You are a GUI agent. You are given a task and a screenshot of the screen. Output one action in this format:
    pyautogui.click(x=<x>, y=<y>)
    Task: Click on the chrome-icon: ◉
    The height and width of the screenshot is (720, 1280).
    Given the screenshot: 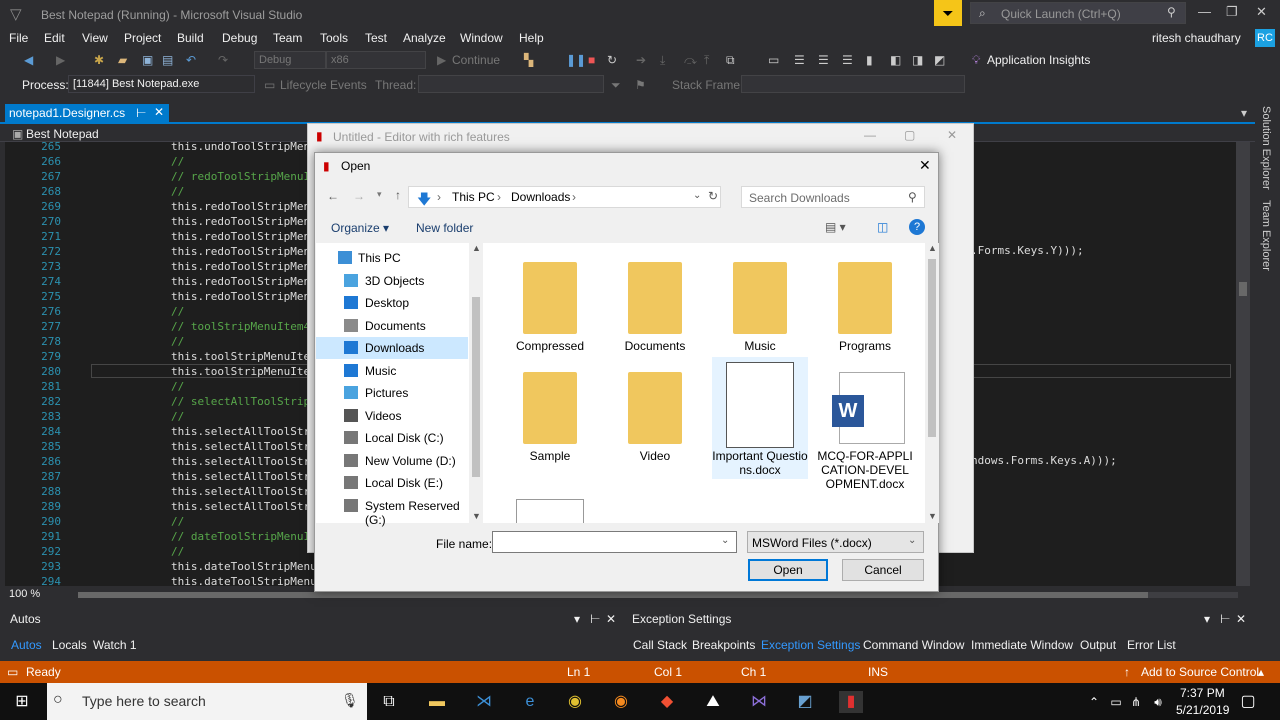 What is the action you would take?
    pyautogui.click(x=575, y=702)
    